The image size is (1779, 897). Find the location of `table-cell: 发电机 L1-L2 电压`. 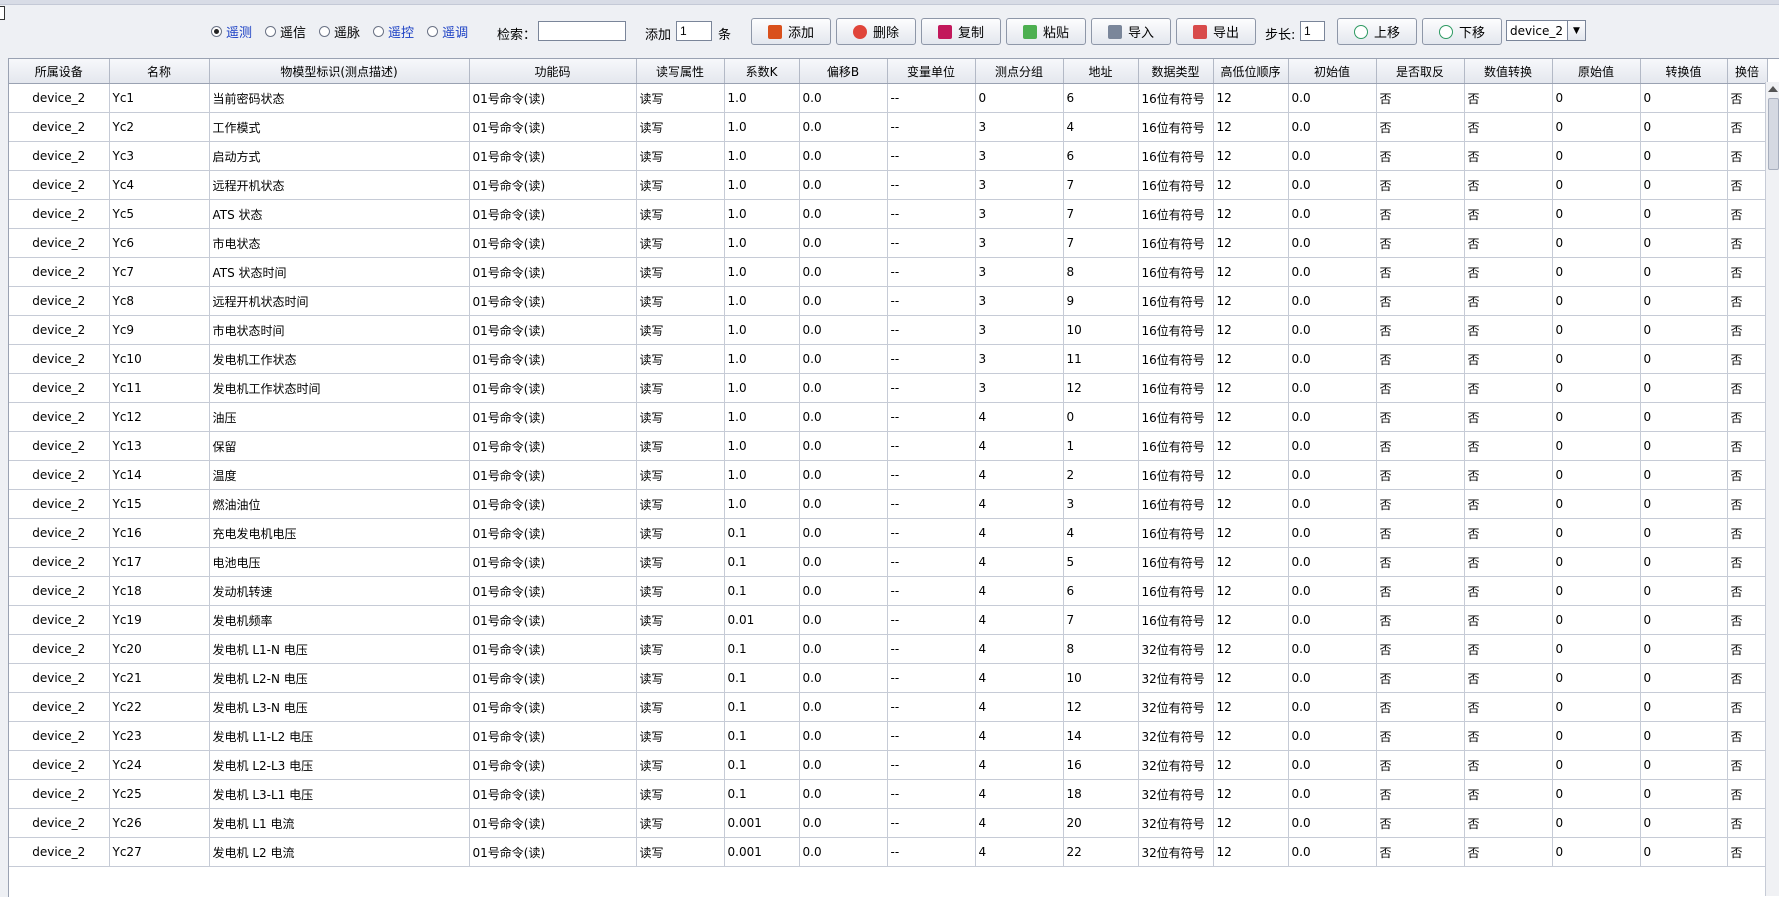

table-cell: 发电机 L1-L2 电压 is located at coordinates (339, 736).